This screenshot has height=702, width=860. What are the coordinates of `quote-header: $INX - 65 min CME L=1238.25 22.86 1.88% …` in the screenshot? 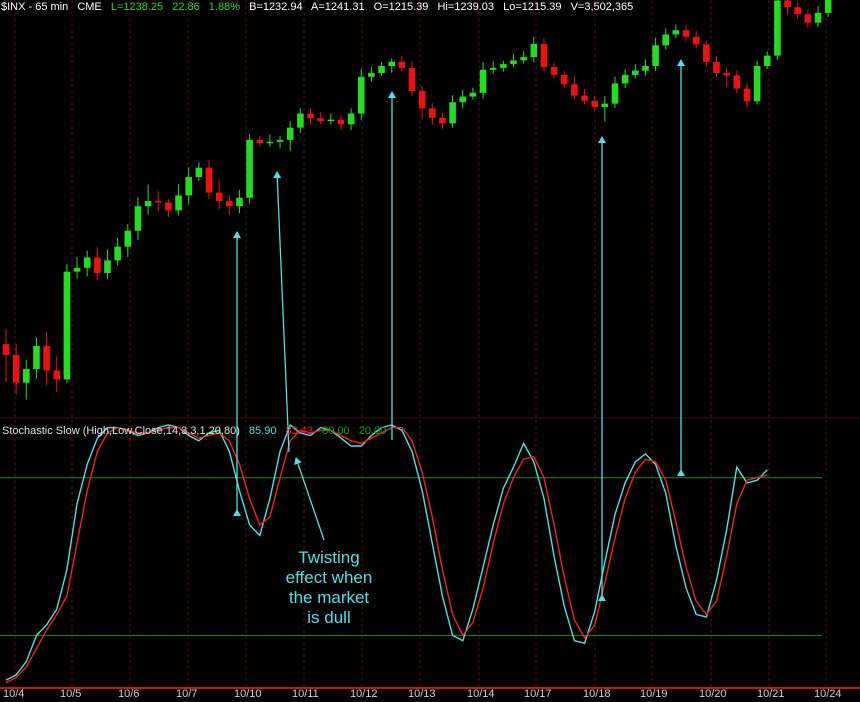 It's located at (320, 7).